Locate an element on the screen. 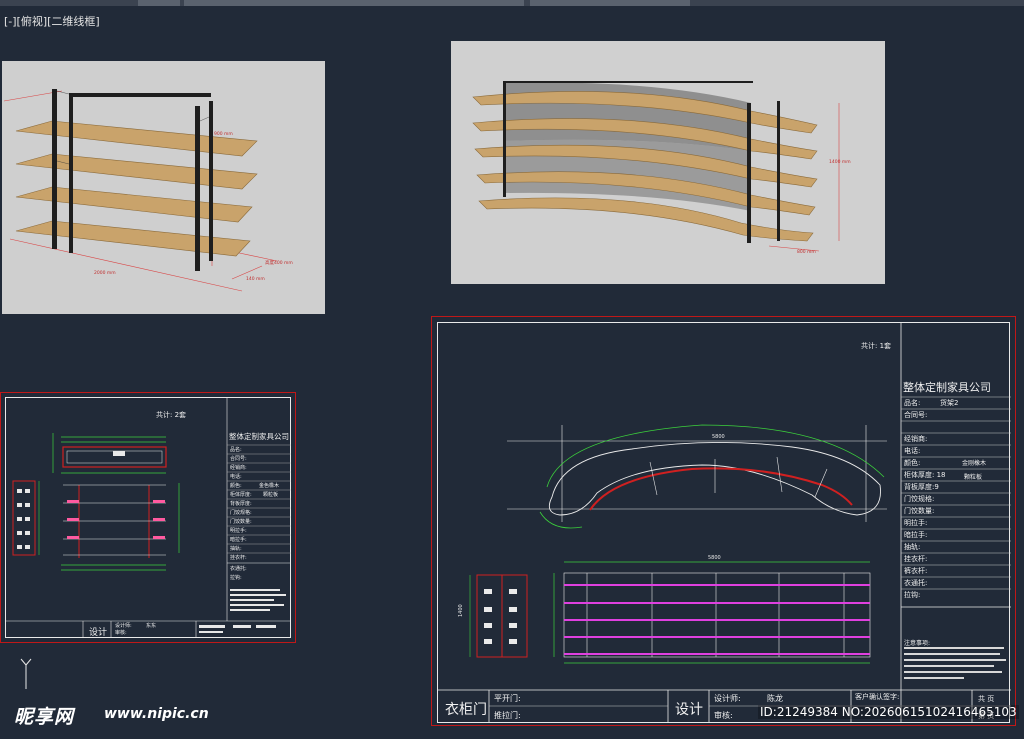 Image resolution: width=1024 pixels, height=739 pixels. color-value: 金色橡木 is located at coordinates (269, 486).